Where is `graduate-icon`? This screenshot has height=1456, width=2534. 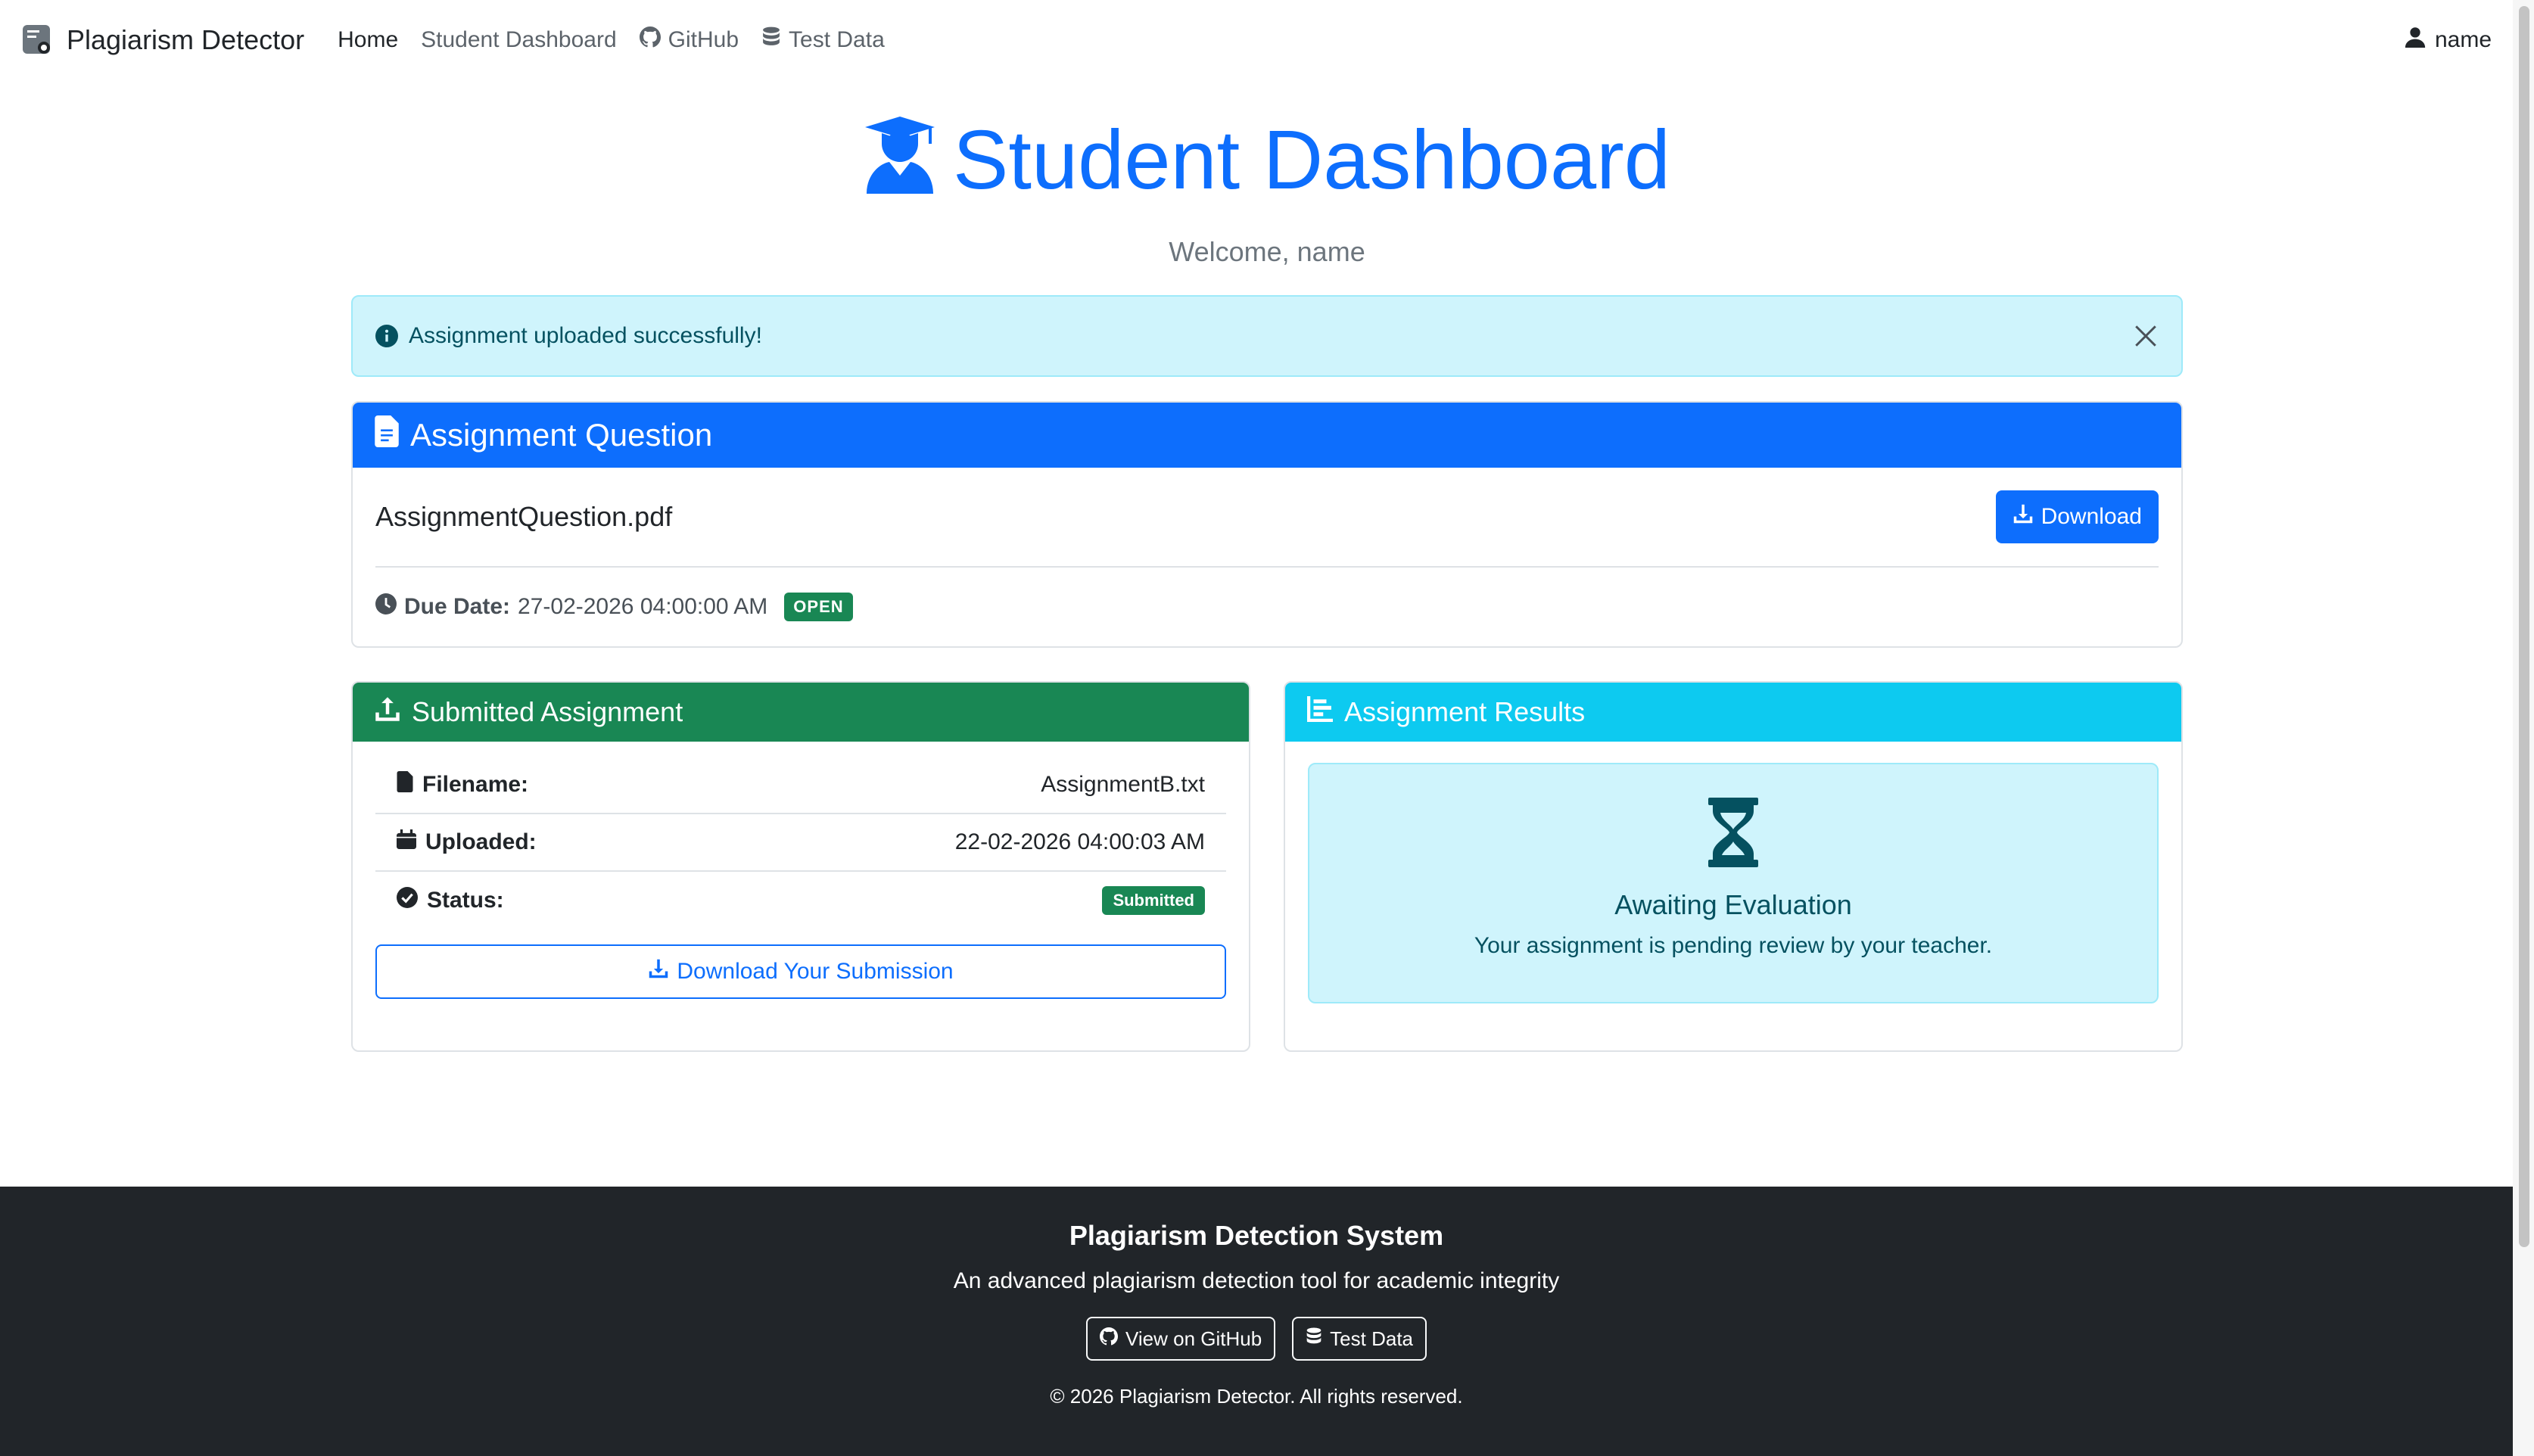
graduate-icon is located at coordinates (900, 161).